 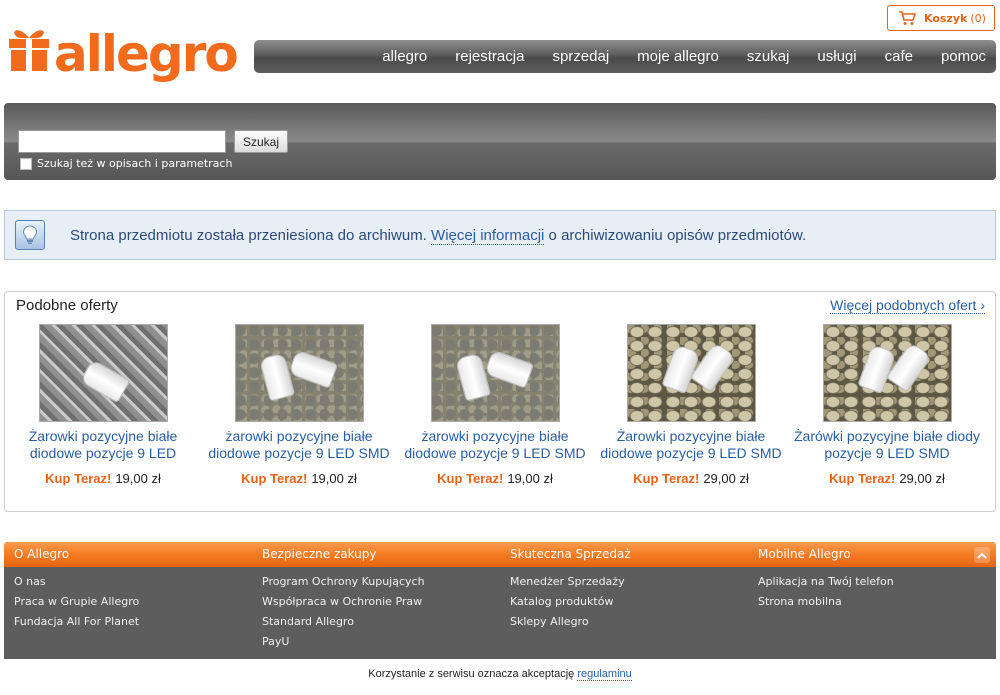 What do you see at coordinates (978, 18) in the screenshot?
I see `cart-count: (0)` at bounding box center [978, 18].